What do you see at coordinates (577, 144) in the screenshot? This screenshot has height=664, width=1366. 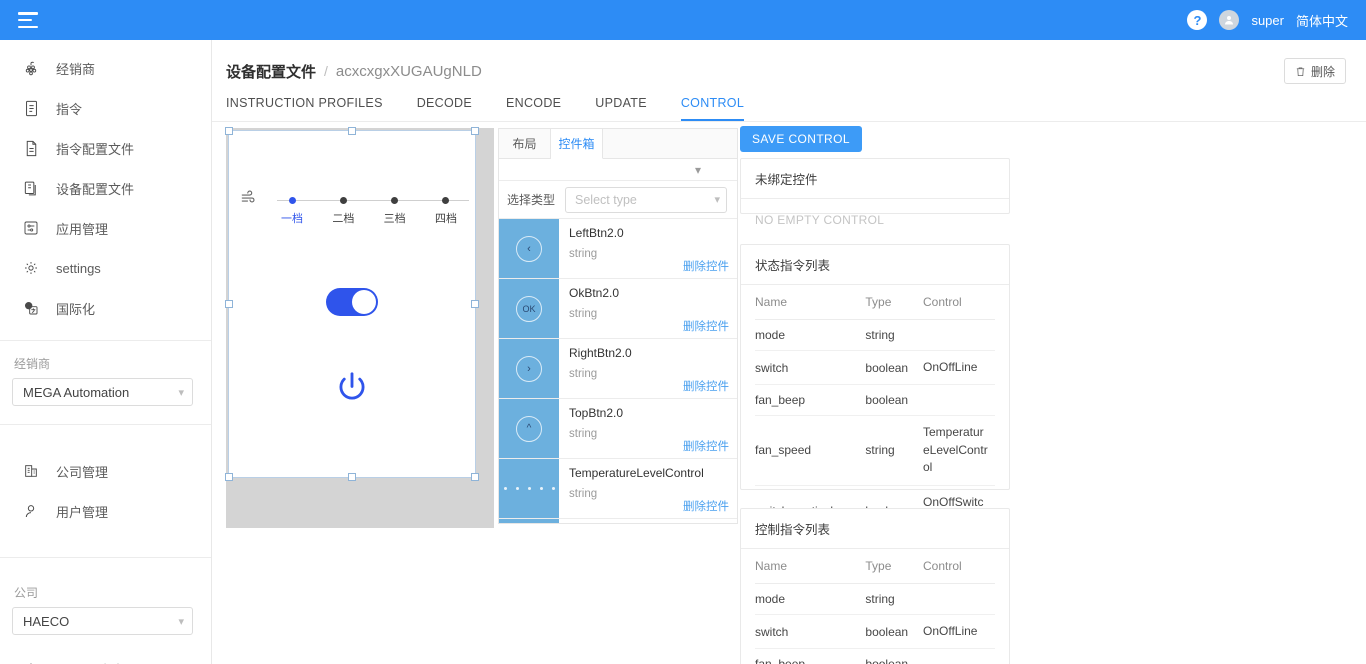 I see `tab-widget-box: 控件箱` at bounding box center [577, 144].